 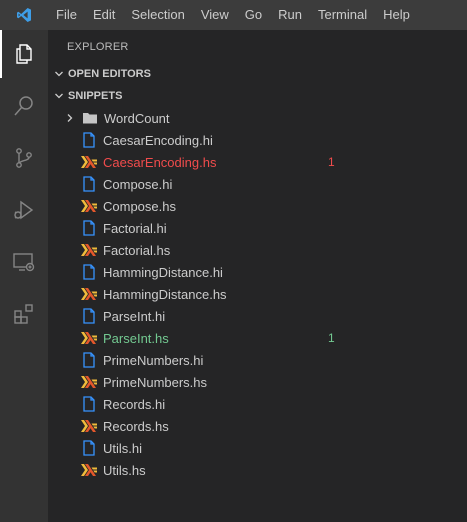 I want to click on file-label: ParseInt.hi, so click(x=134, y=316).